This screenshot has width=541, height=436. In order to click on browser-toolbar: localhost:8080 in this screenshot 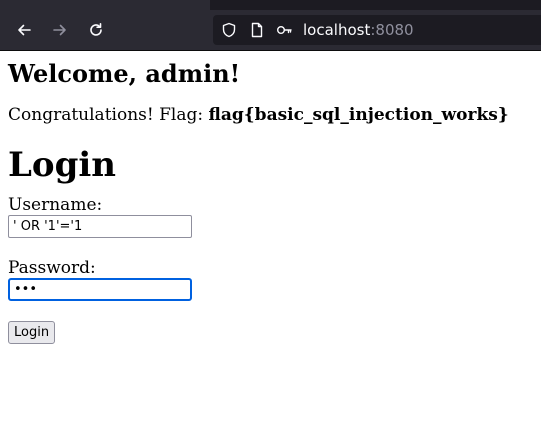, I will do `click(270, 30)`.